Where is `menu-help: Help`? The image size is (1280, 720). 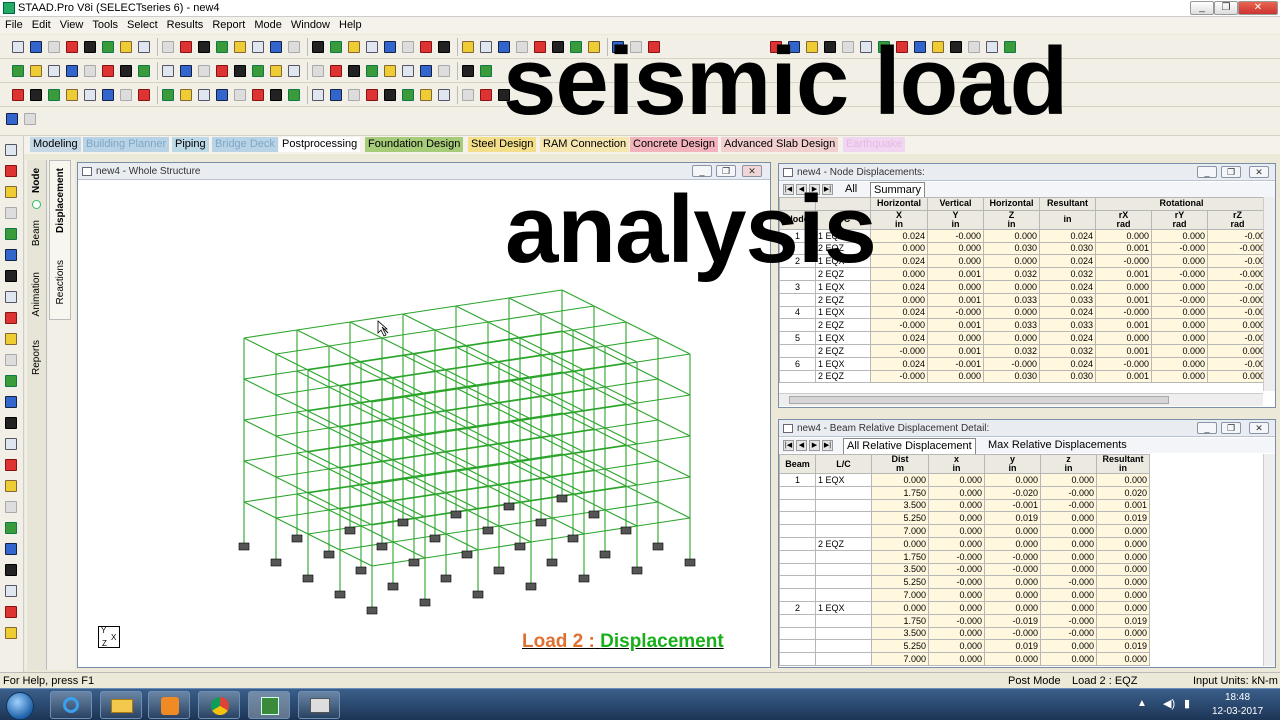 menu-help: Help is located at coordinates (350, 24).